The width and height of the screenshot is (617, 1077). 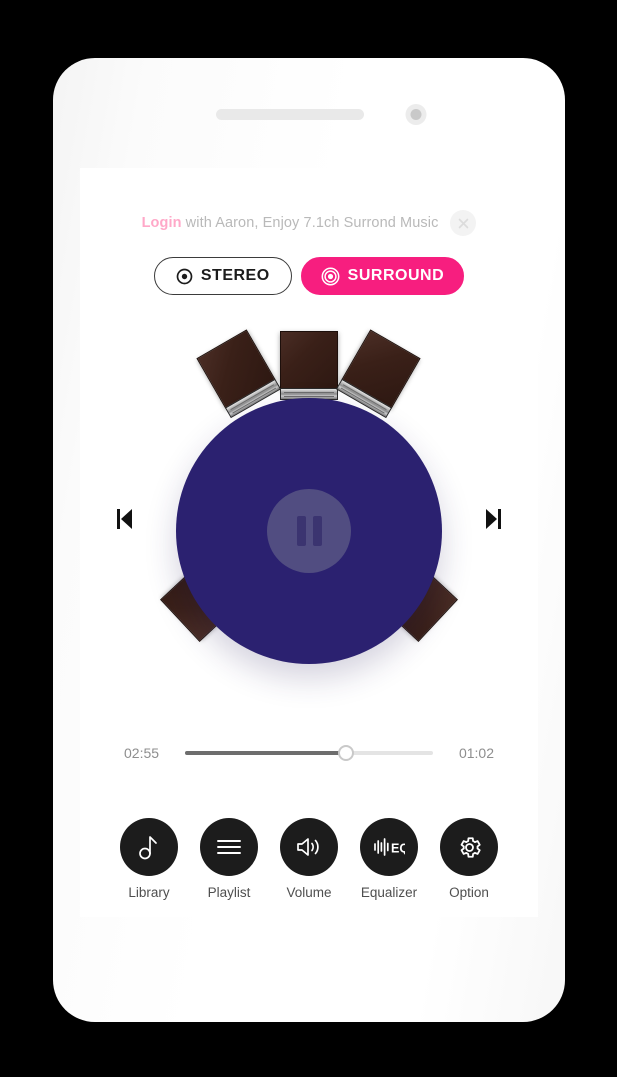 I want to click on speaker-front-left, so click(x=239, y=374).